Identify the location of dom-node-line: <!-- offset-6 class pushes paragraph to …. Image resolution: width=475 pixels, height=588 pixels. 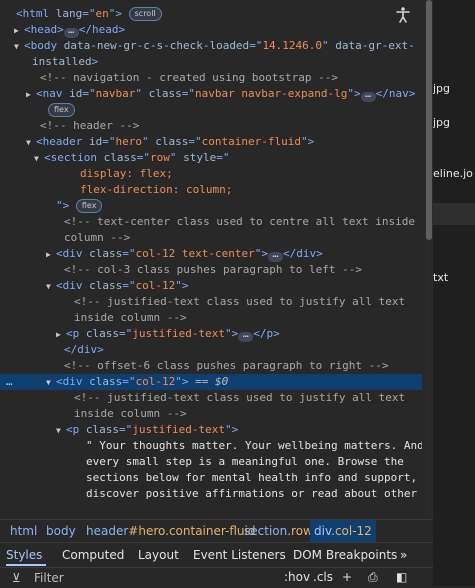
(211, 366).